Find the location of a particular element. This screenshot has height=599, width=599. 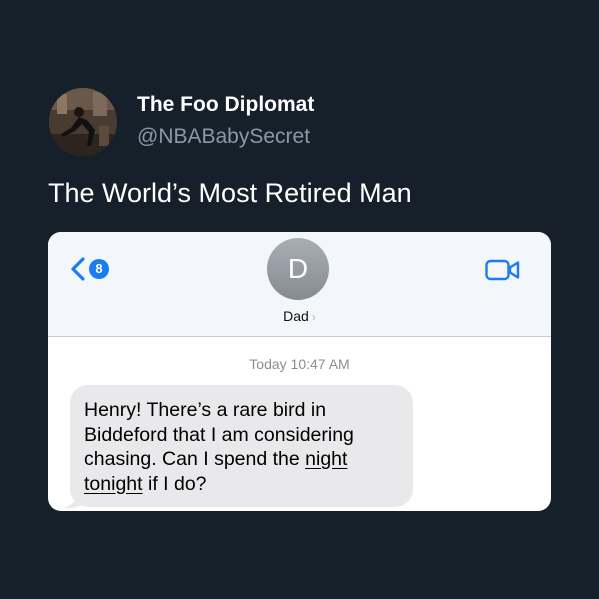

detected-date-link: night is located at coordinates (326, 459).